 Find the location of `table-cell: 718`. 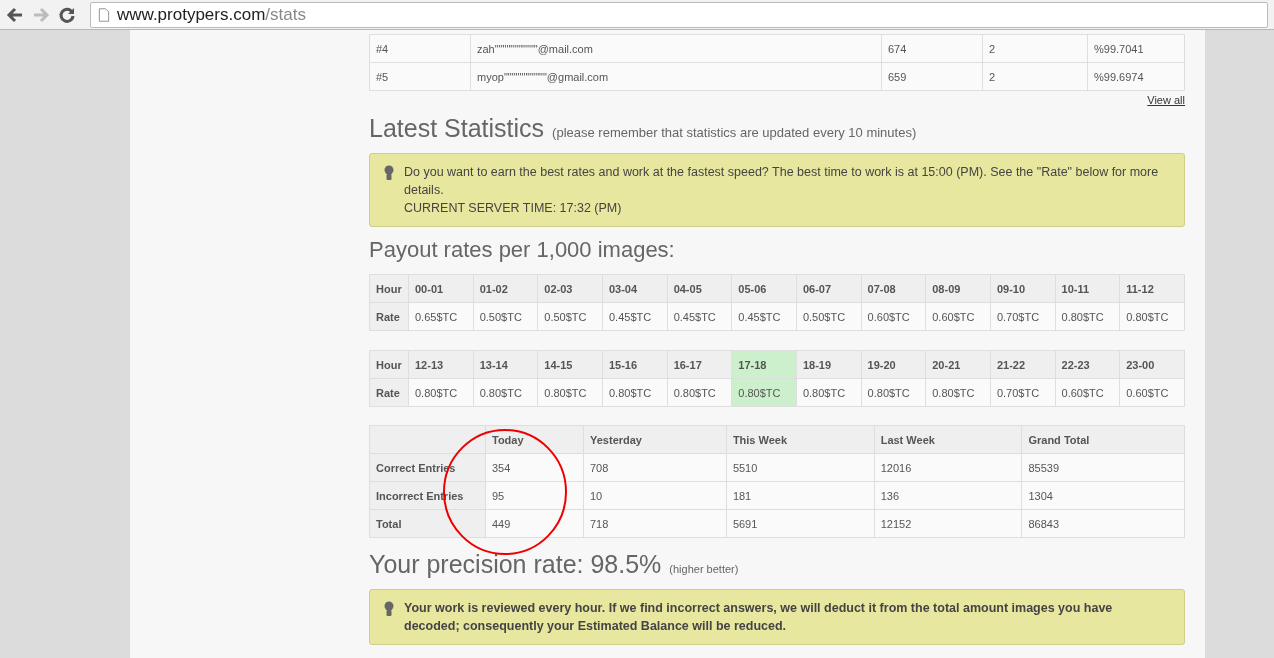

table-cell: 718 is located at coordinates (655, 523).